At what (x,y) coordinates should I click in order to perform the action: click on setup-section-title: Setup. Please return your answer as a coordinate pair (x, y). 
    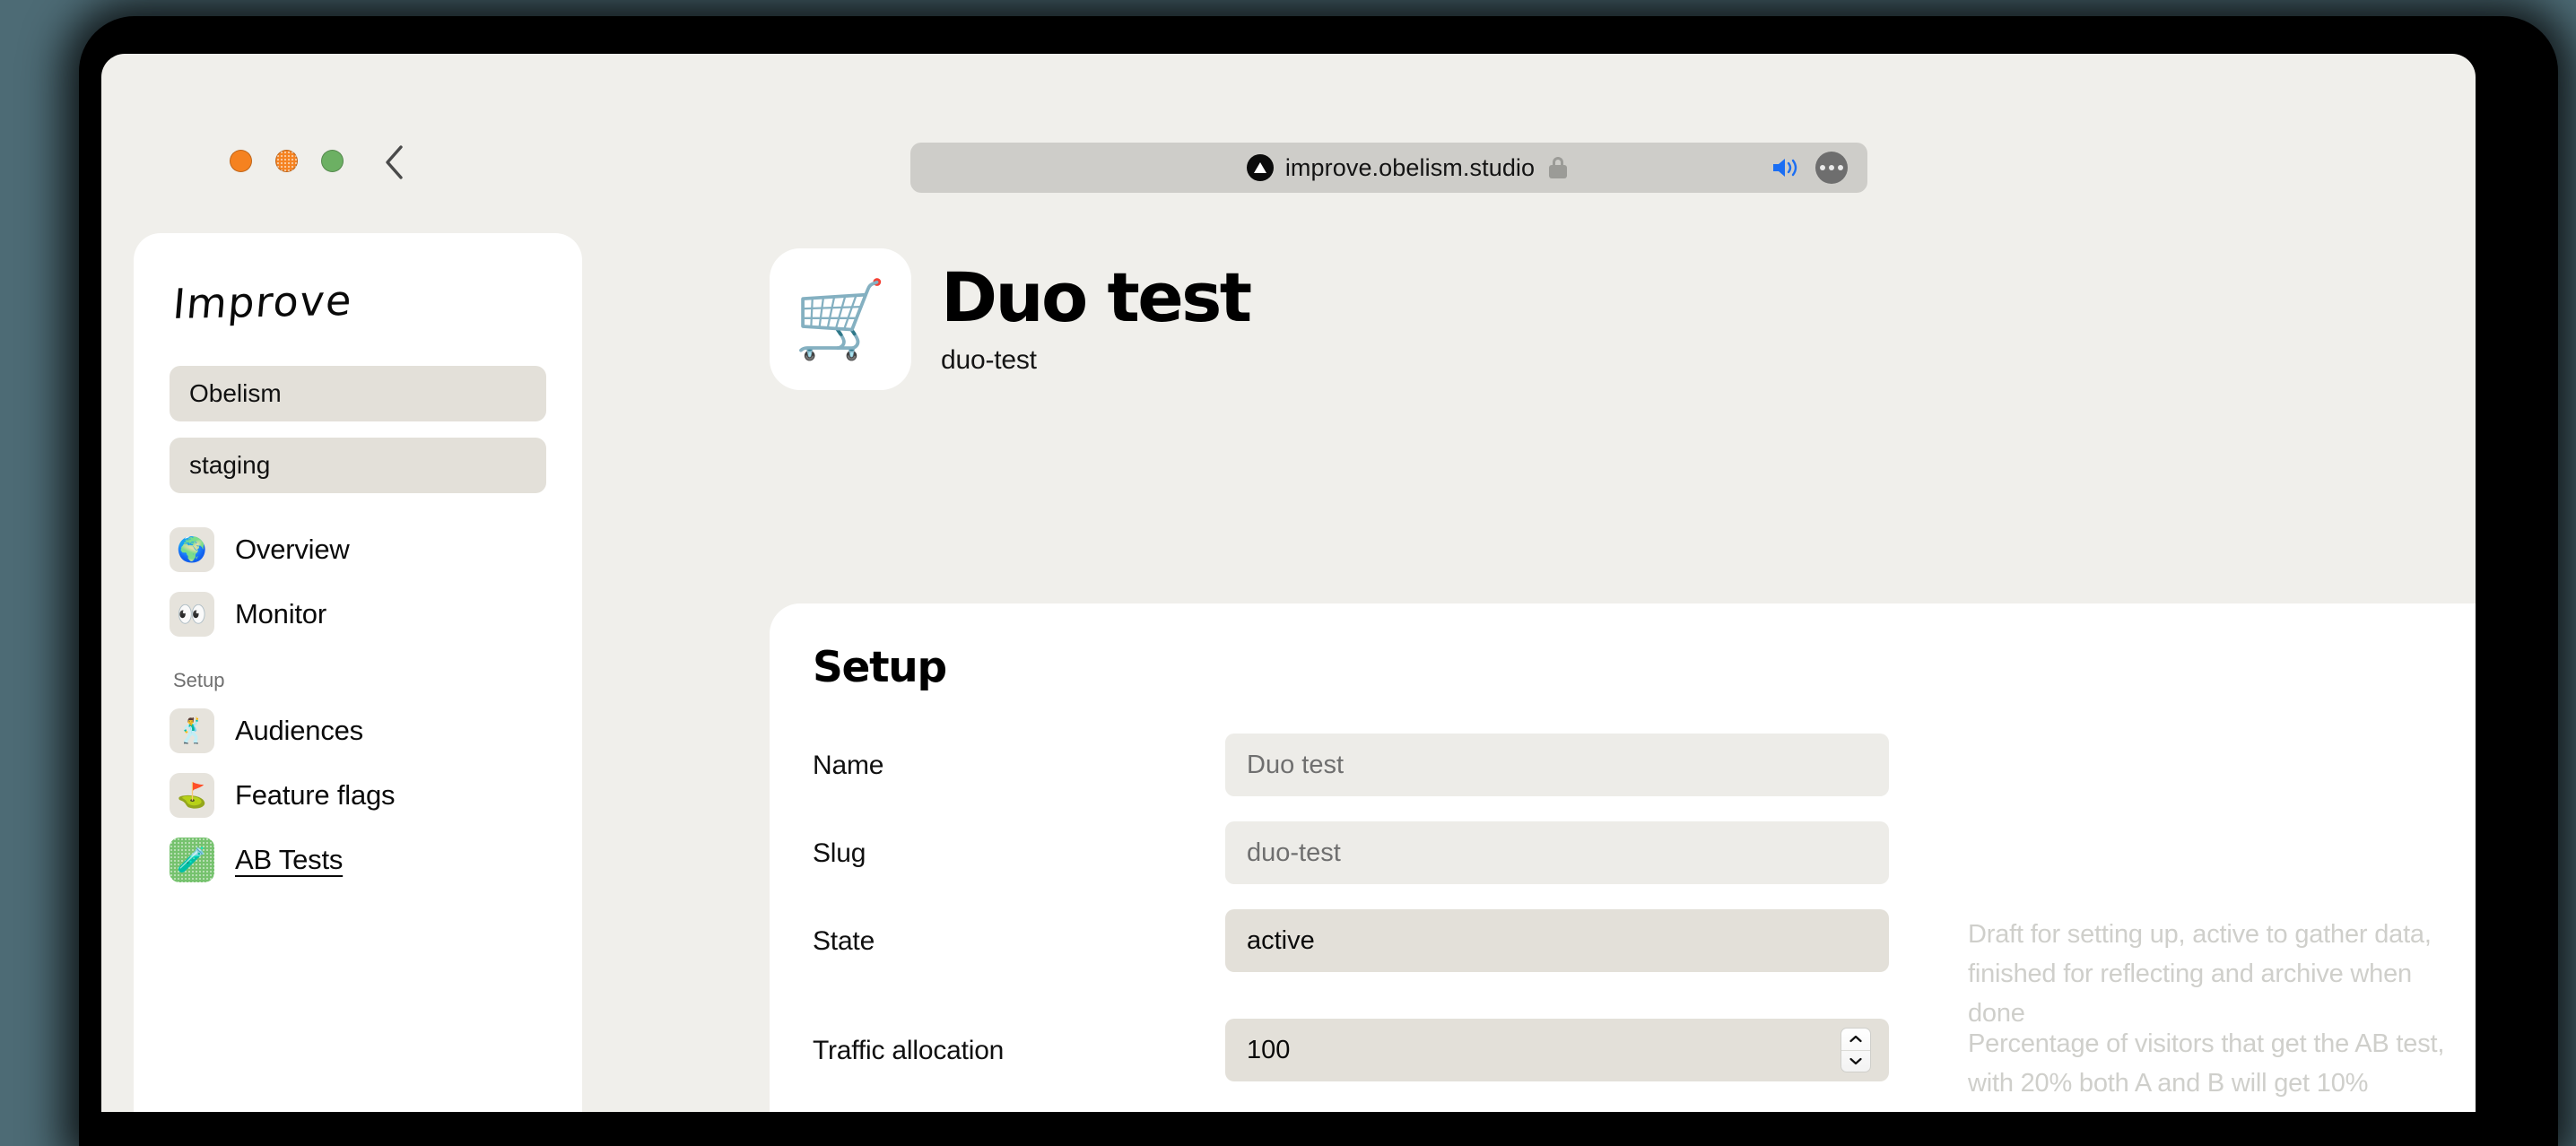
    Looking at the image, I should click on (880, 667).